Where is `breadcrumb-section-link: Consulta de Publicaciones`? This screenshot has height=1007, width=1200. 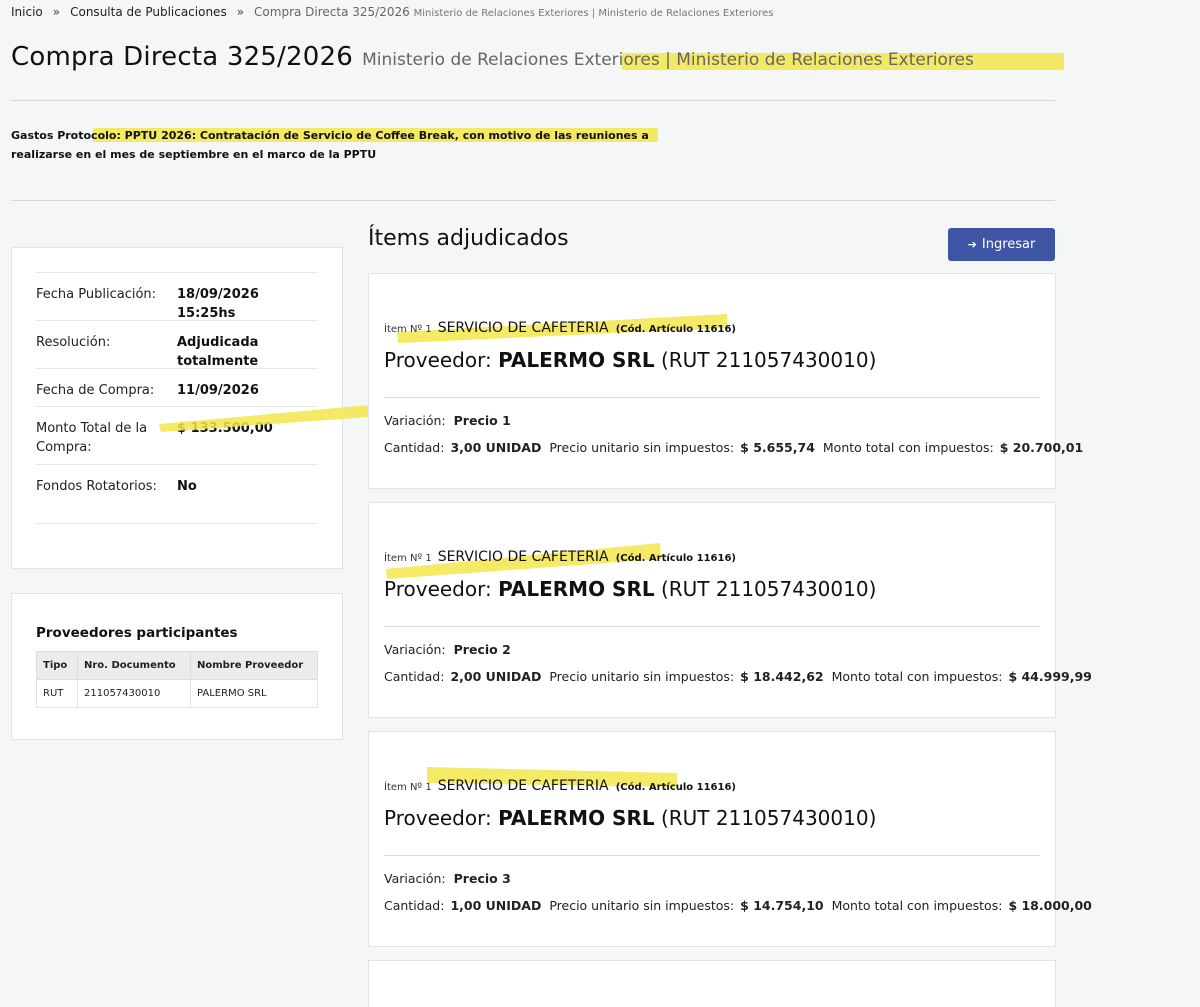 breadcrumb-section-link: Consulta de Publicaciones is located at coordinates (148, 12).